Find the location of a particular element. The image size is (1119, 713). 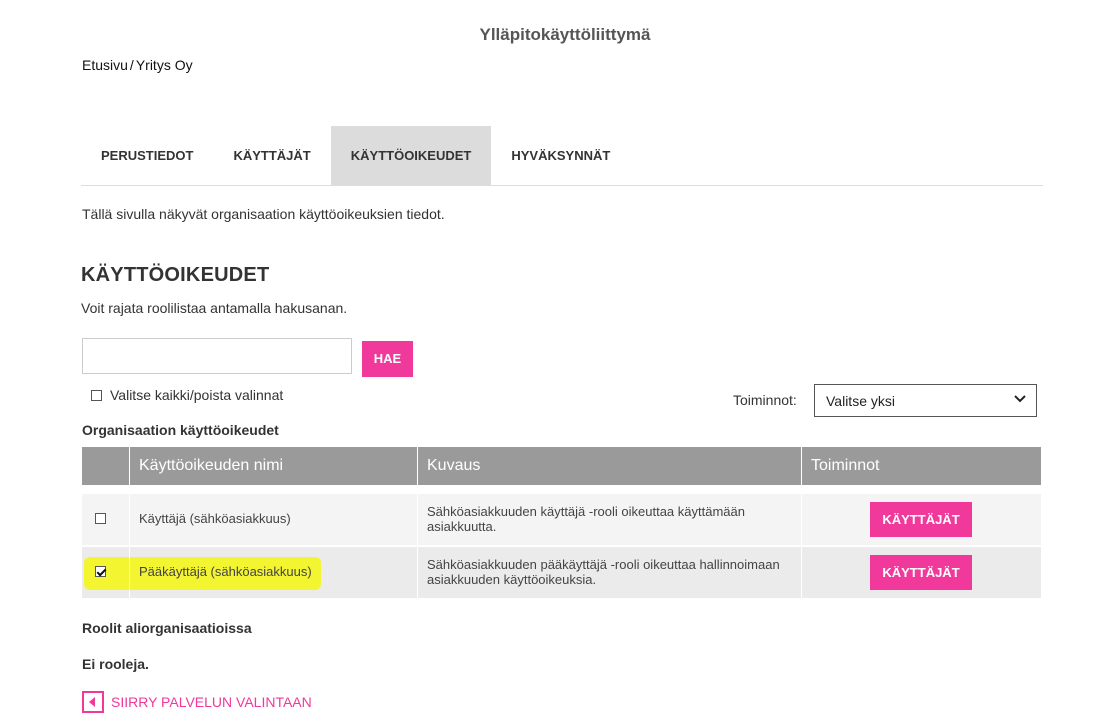

select-all-toggle: Valitse kaikki/poista valinnat is located at coordinates (187, 395).